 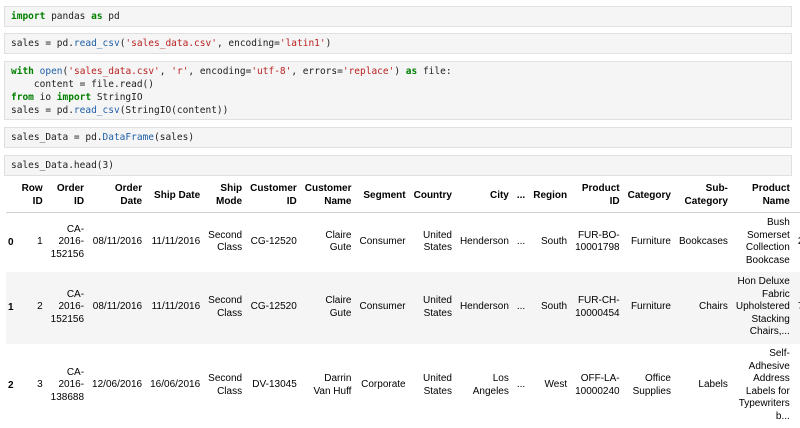 I want to click on cell-text: Category, so click(x=706, y=201).